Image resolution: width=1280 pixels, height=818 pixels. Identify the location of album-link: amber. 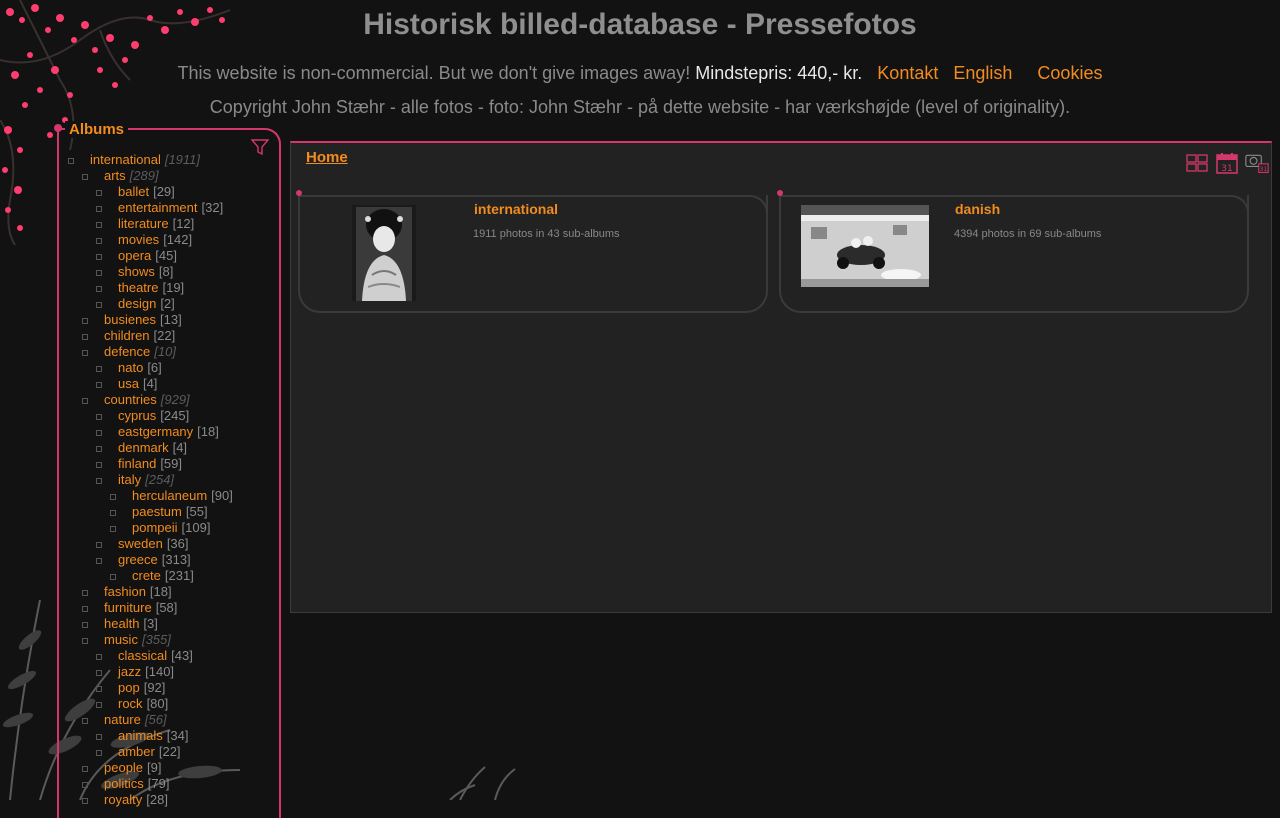
(136, 751).